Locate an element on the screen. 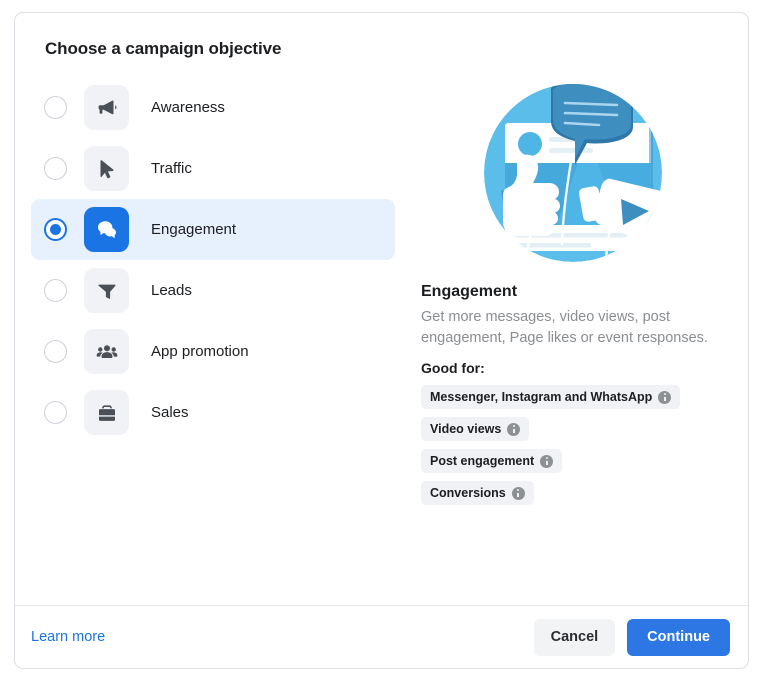  briefcase-icon is located at coordinates (106, 412).